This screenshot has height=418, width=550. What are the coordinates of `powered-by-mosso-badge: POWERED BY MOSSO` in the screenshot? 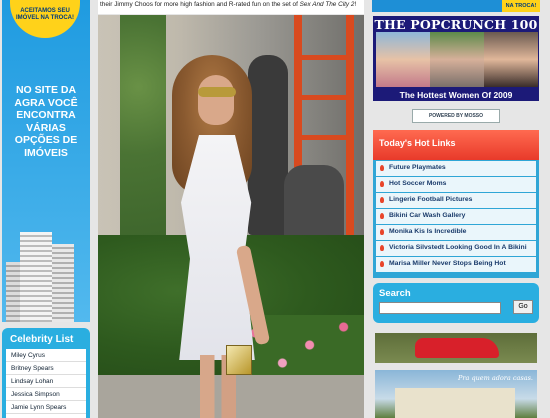 It's located at (456, 116).